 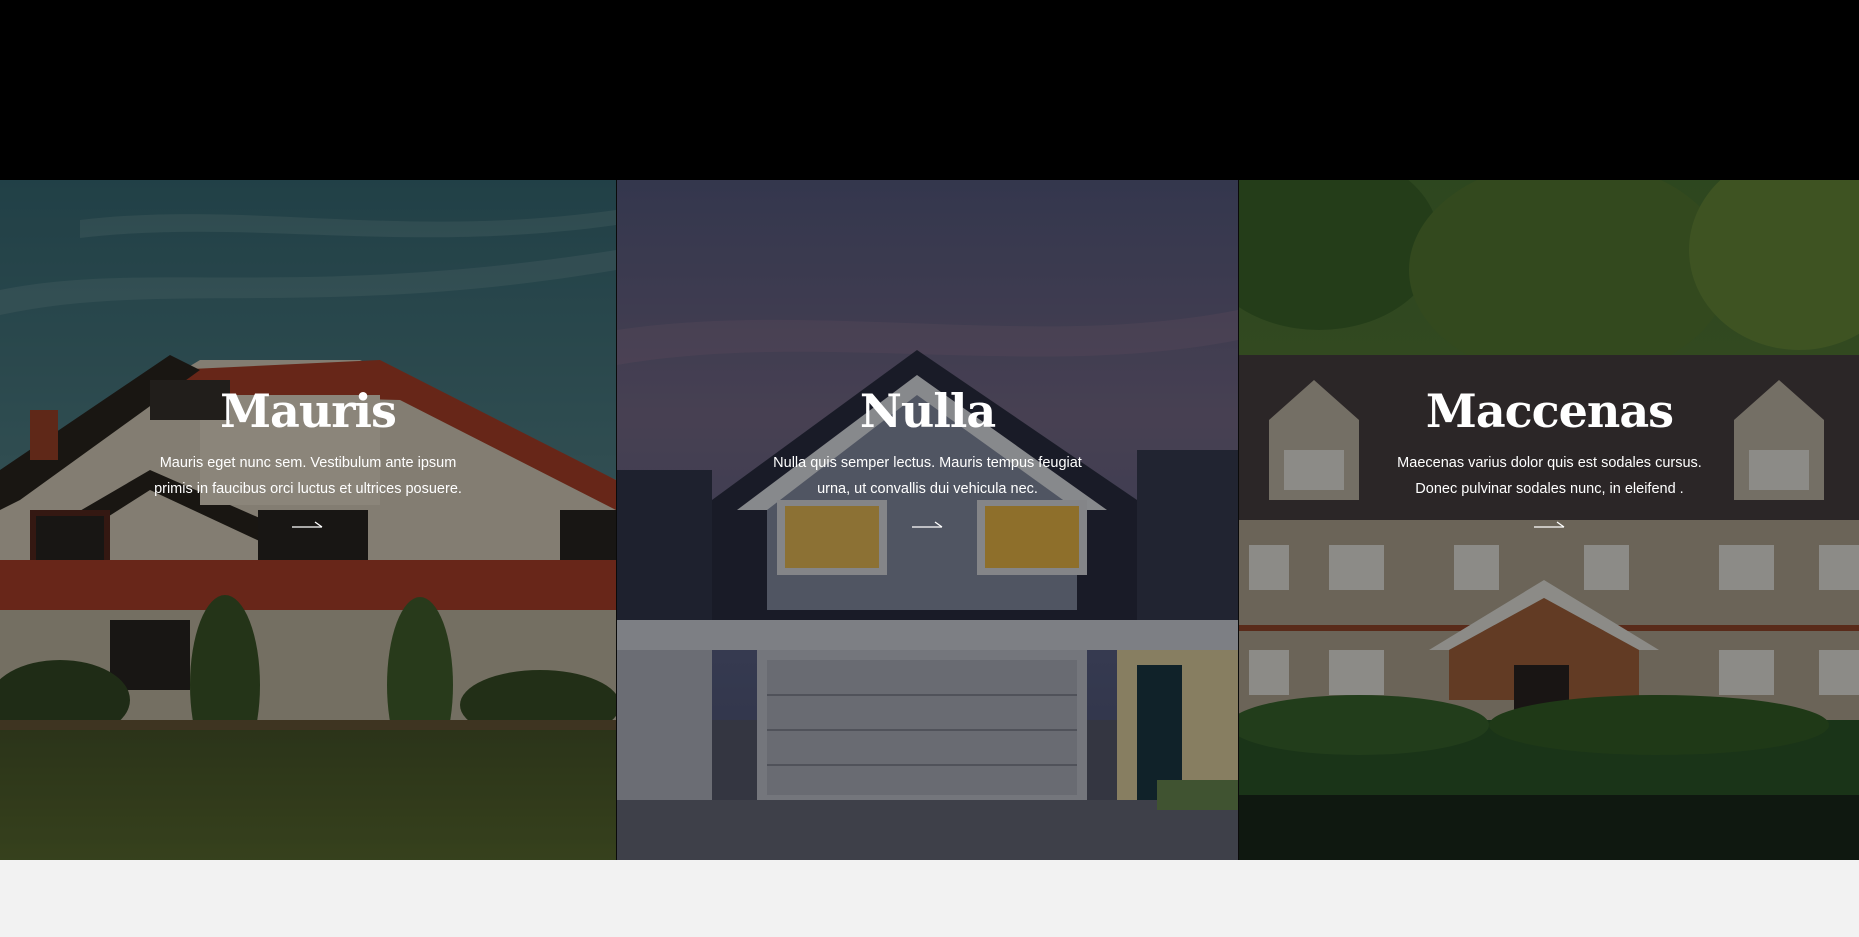 I want to click on panel-title: Maccenas, so click(x=1549, y=411).